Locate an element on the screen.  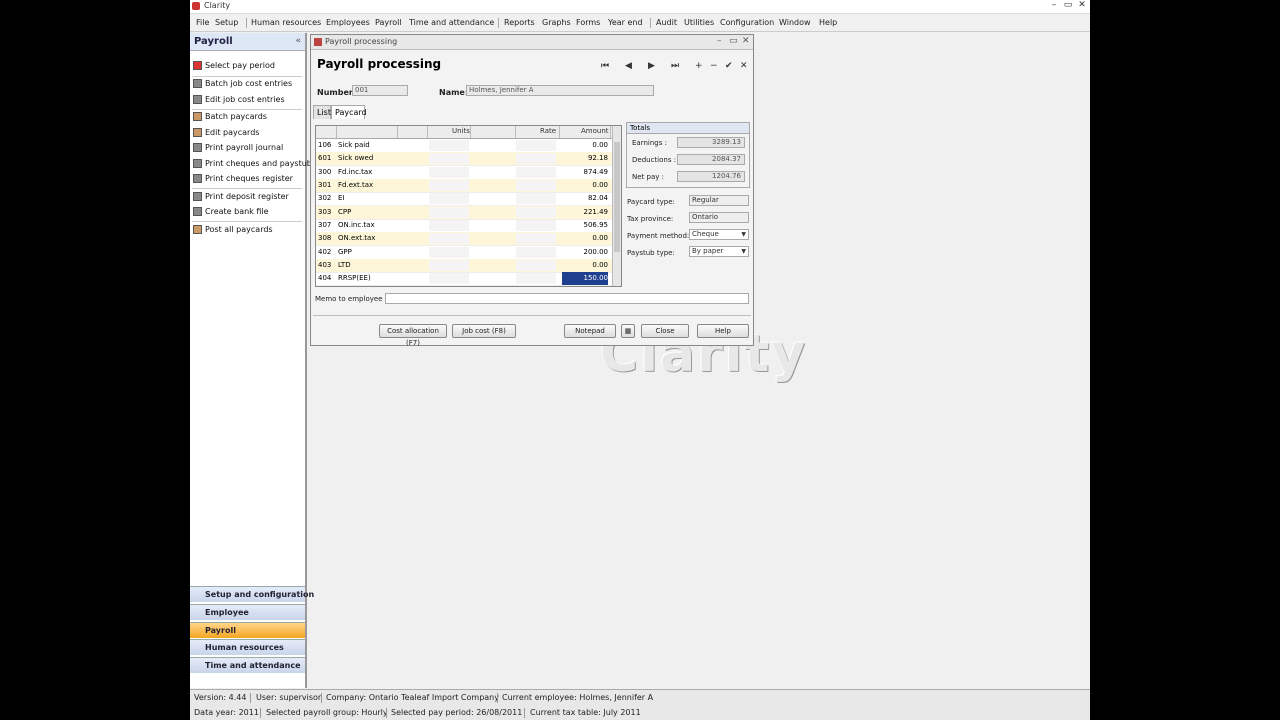
sidebar-item-print-payroll-journal: Print payroll journal is located at coordinates (247, 148).